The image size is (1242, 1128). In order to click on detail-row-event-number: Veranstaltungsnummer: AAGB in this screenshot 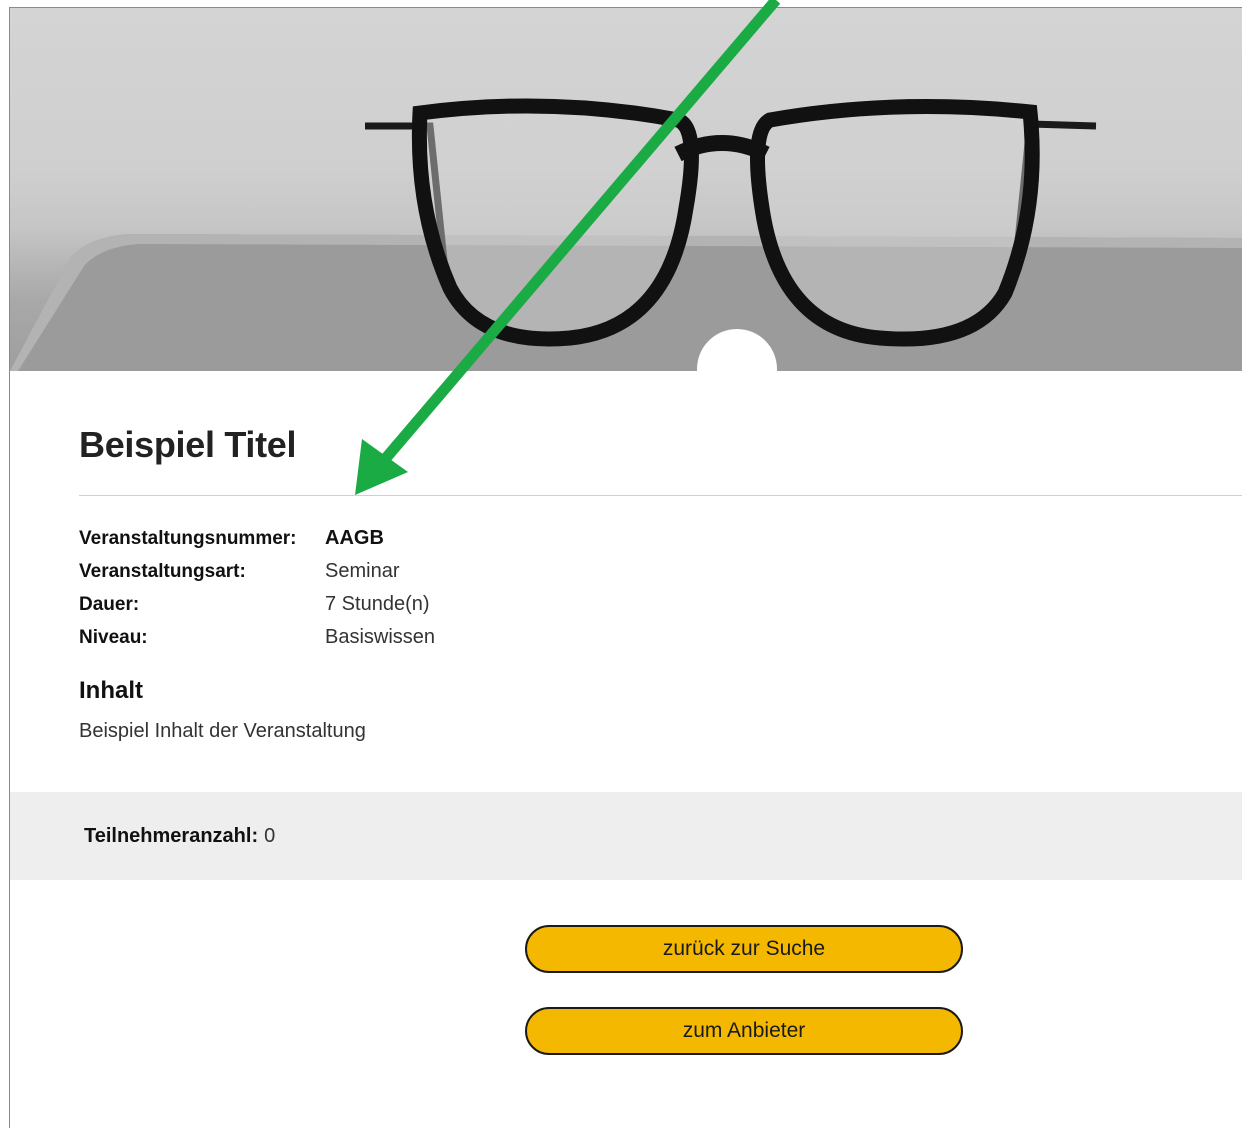, I will do `click(257, 538)`.